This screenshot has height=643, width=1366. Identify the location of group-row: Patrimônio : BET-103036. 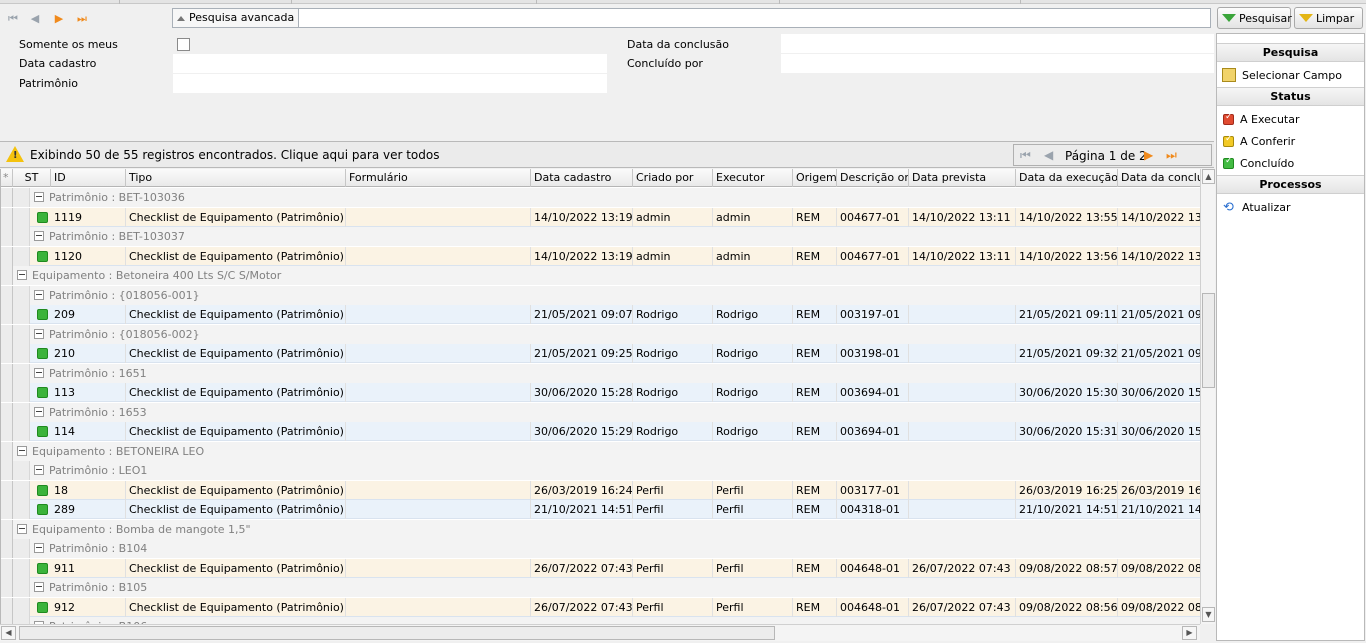
(600, 197).